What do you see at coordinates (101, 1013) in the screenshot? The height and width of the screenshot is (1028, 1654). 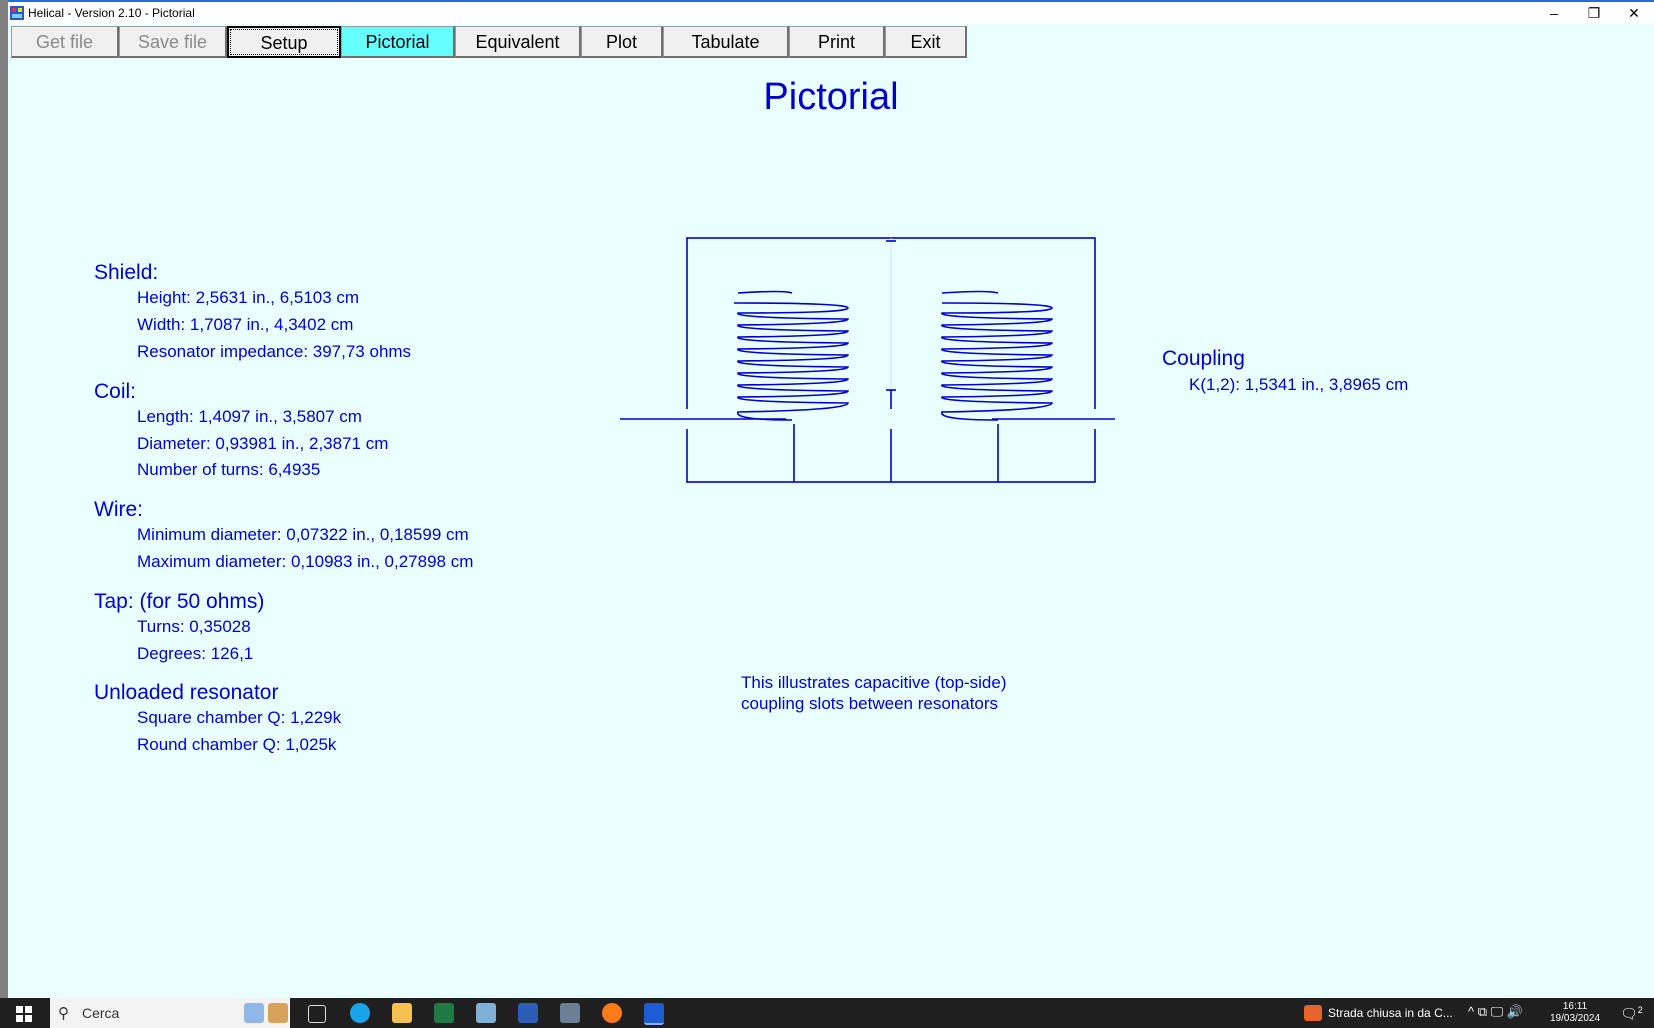 I see `search-placeholder: Cerca` at bounding box center [101, 1013].